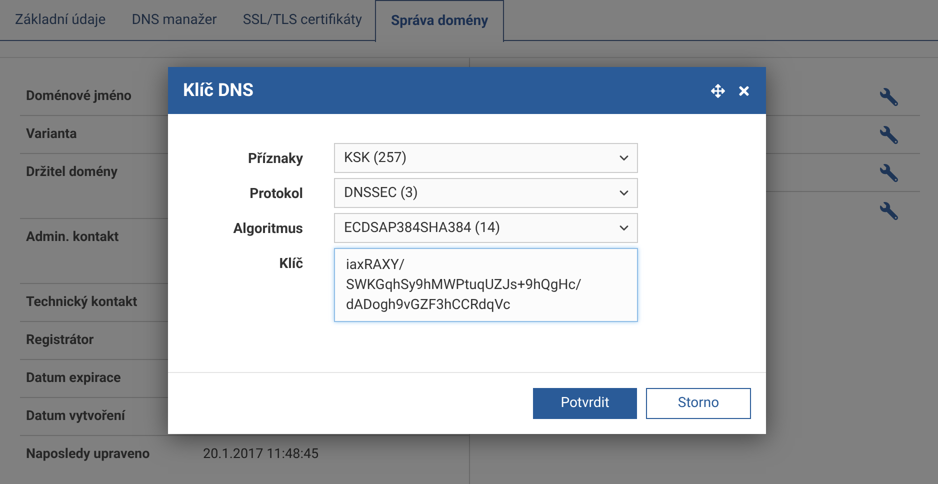  What do you see at coordinates (79, 96) in the screenshot?
I see `field-label: Doménové jméno` at bounding box center [79, 96].